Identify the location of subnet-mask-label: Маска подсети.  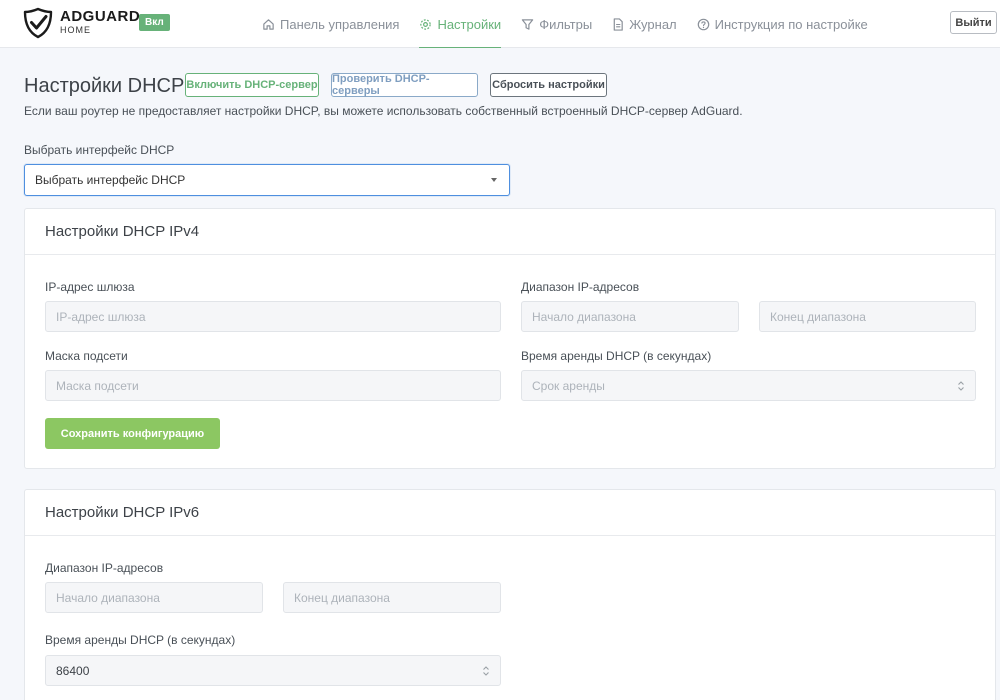
(86, 356).